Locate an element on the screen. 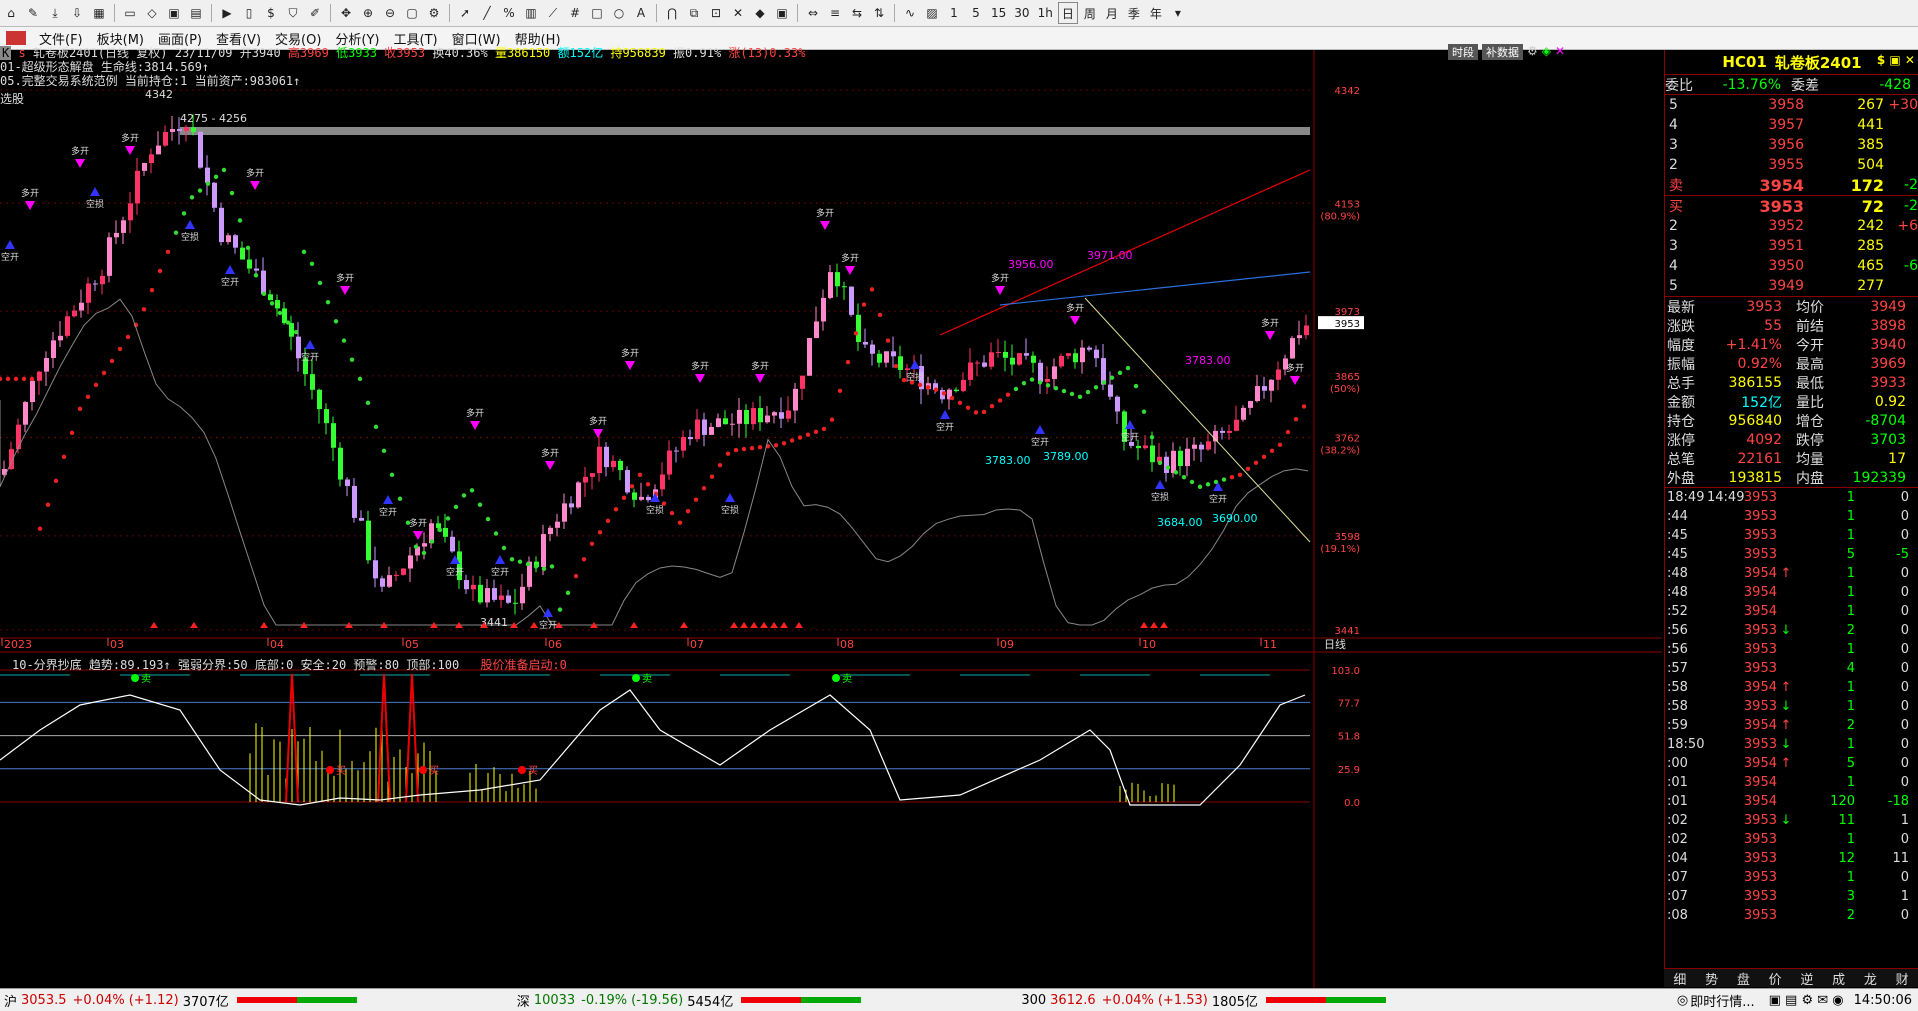 The width and height of the screenshot is (1918, 1011). rect-icon: □ is located at coordinates (597, 13).